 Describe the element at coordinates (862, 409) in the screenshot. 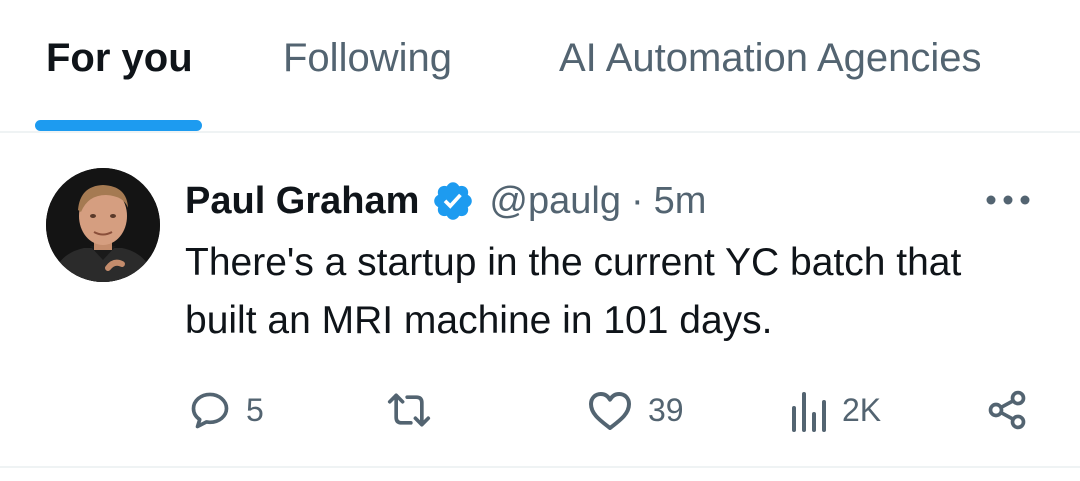

I see `views-count: 2K` at that location.